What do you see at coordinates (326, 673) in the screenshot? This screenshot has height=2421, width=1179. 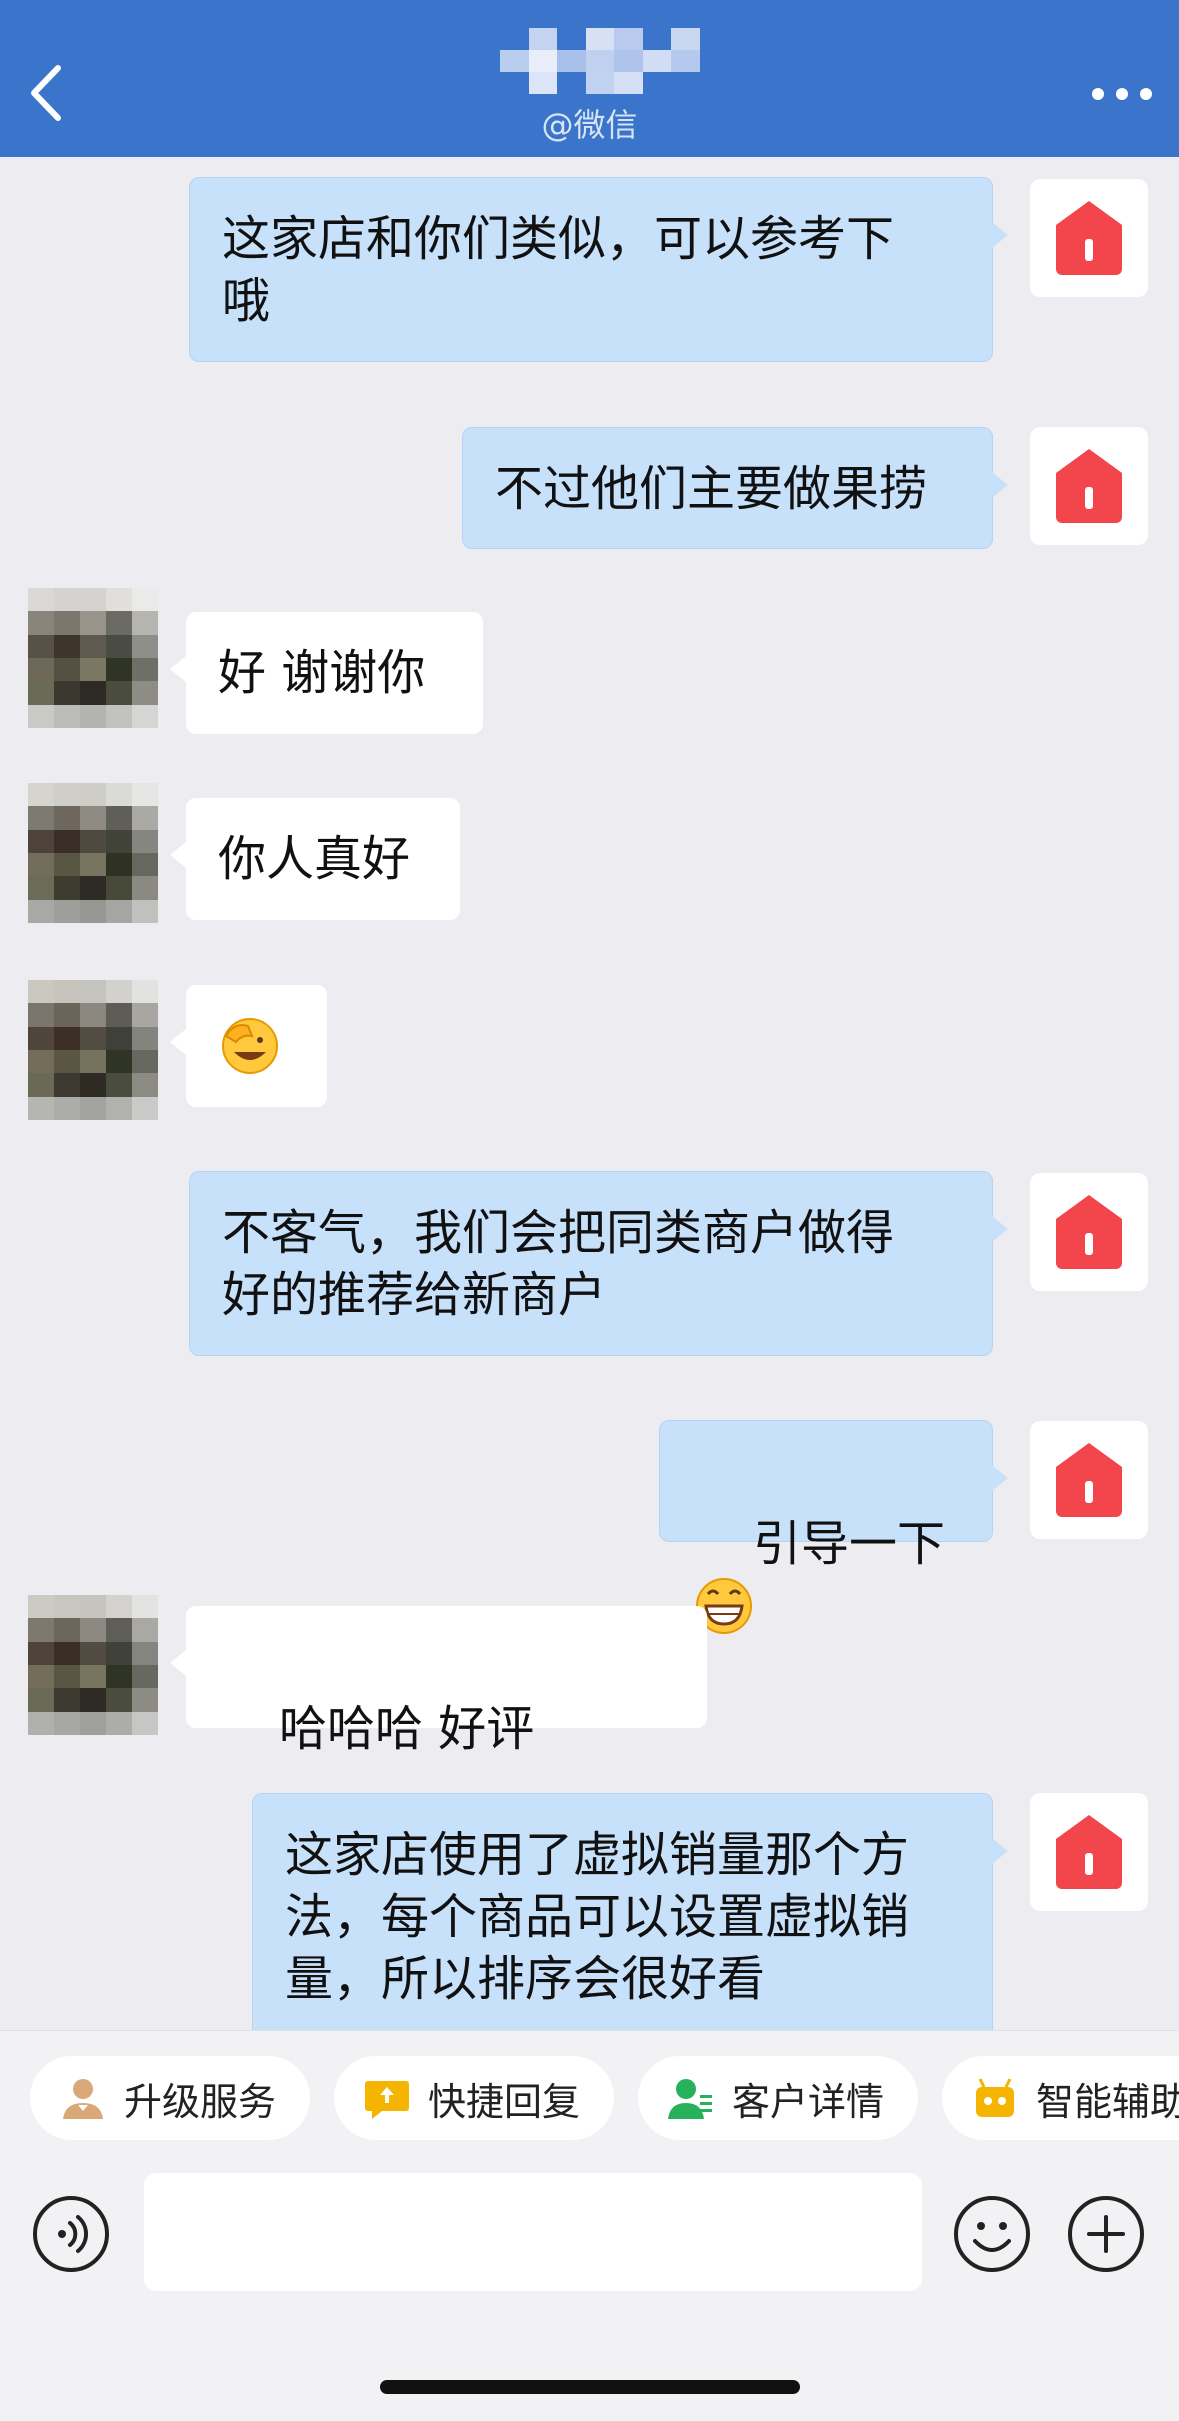 I see `message-bubble-received: 好 谢谢你` at bounding box center [326, 673].